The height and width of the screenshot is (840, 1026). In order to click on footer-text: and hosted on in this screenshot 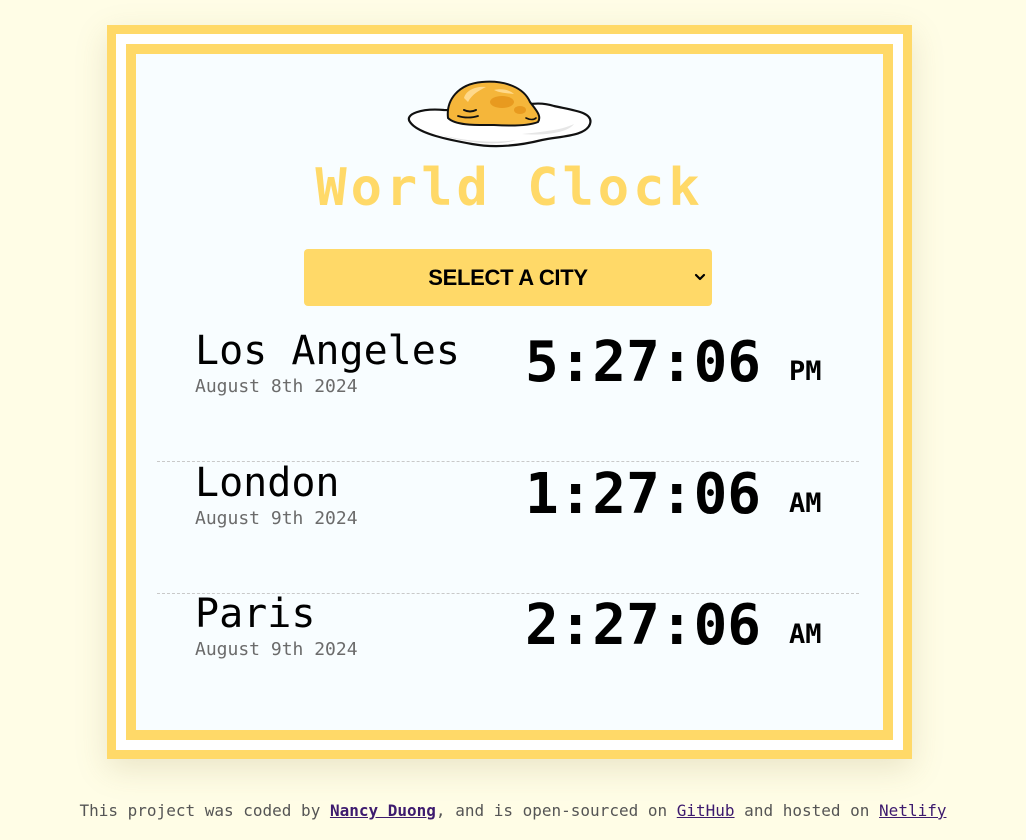, I will do `click(807, 810)`.